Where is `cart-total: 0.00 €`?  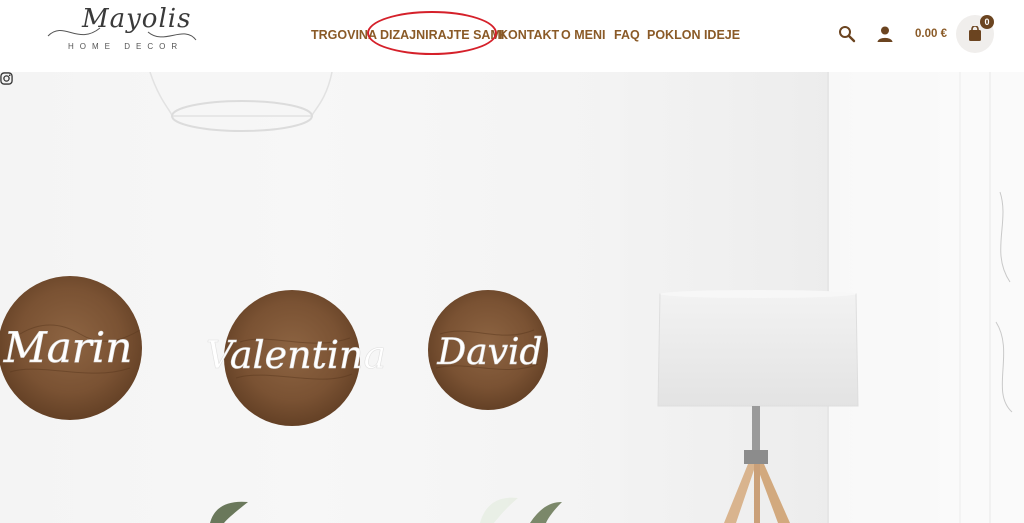
cart-total: 0.00 € is located at coordinates (931, 34).